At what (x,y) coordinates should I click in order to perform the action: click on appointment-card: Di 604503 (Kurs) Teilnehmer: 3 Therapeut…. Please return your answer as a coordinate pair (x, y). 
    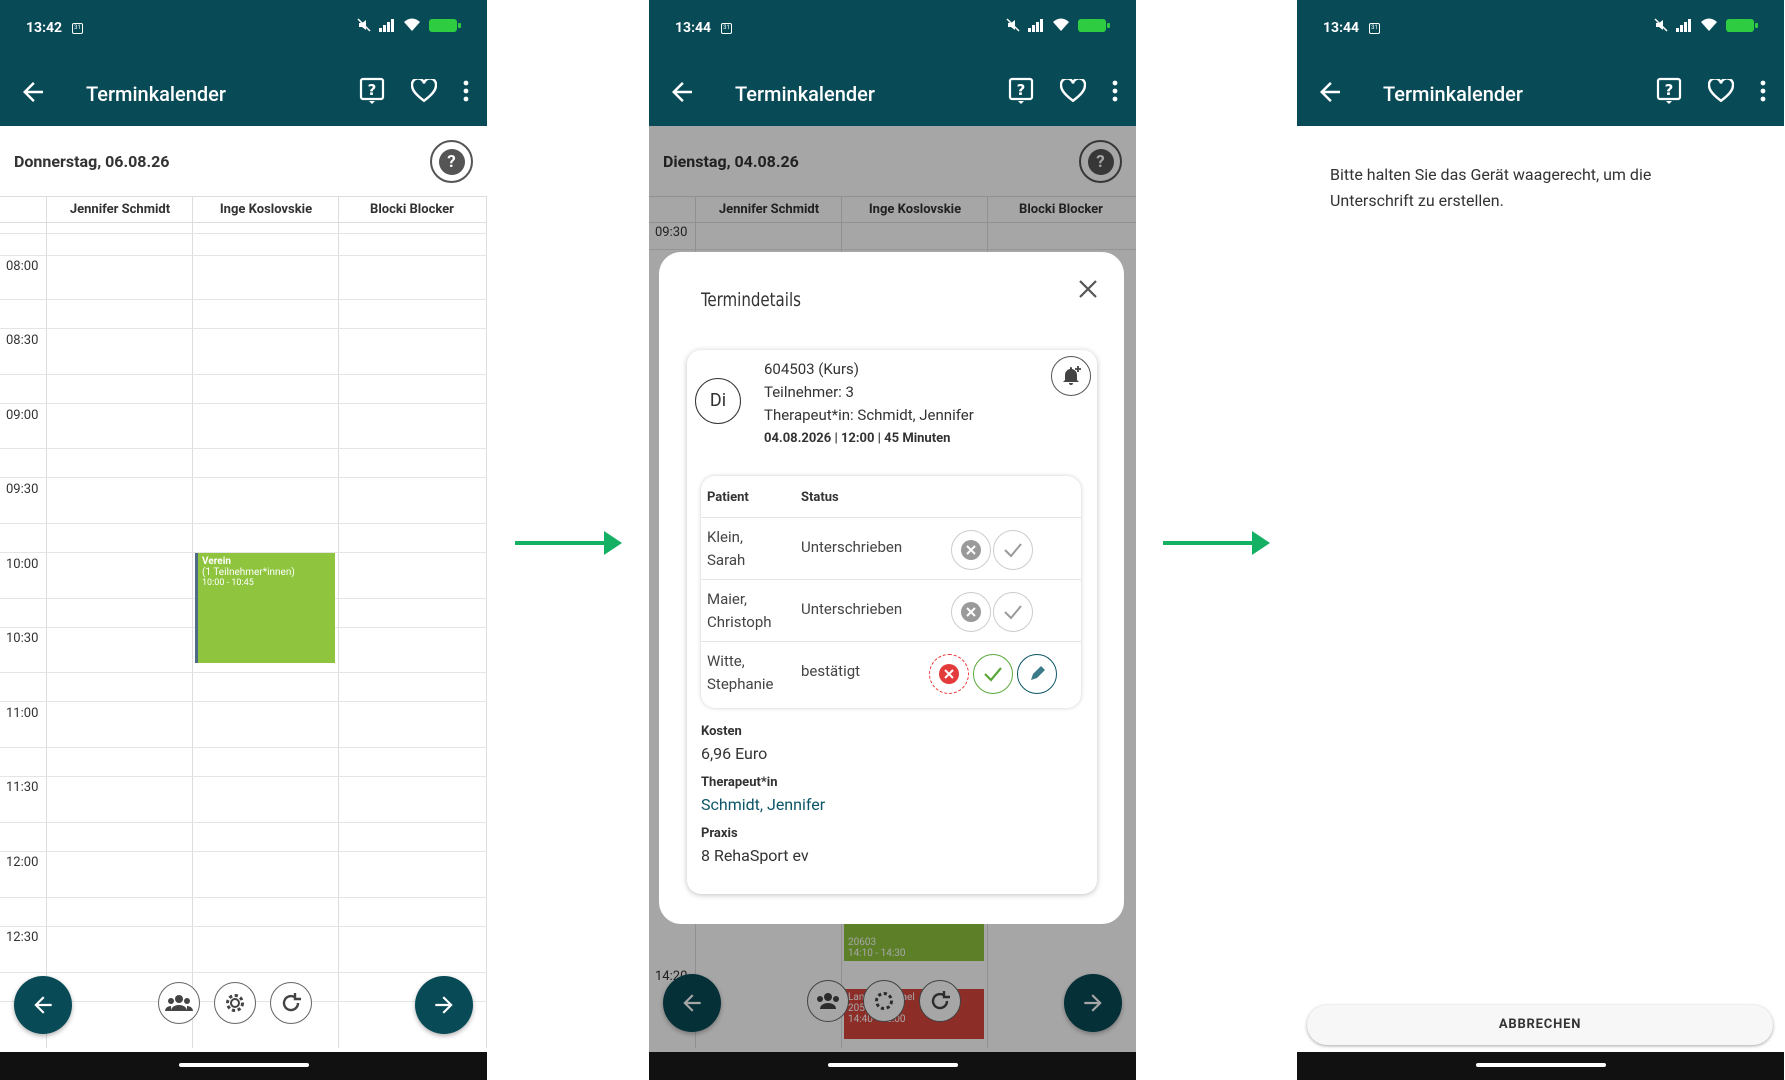
    Looking at the image, I should click on (892, 622).